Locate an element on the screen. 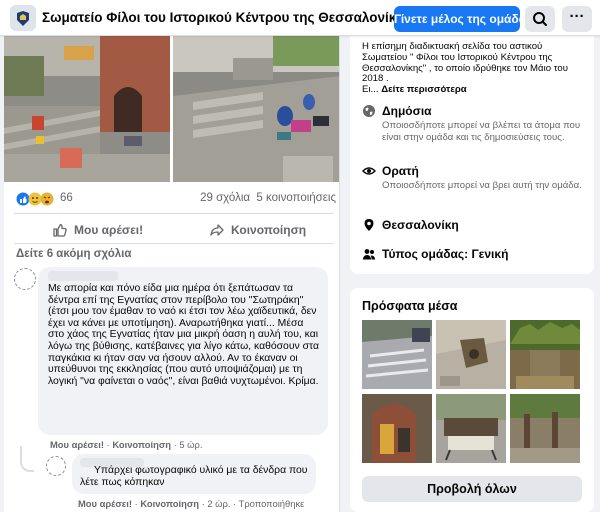 This screenshot has height=512, width=600. public-title: Δημόσια is located at coordinates (407, 111).